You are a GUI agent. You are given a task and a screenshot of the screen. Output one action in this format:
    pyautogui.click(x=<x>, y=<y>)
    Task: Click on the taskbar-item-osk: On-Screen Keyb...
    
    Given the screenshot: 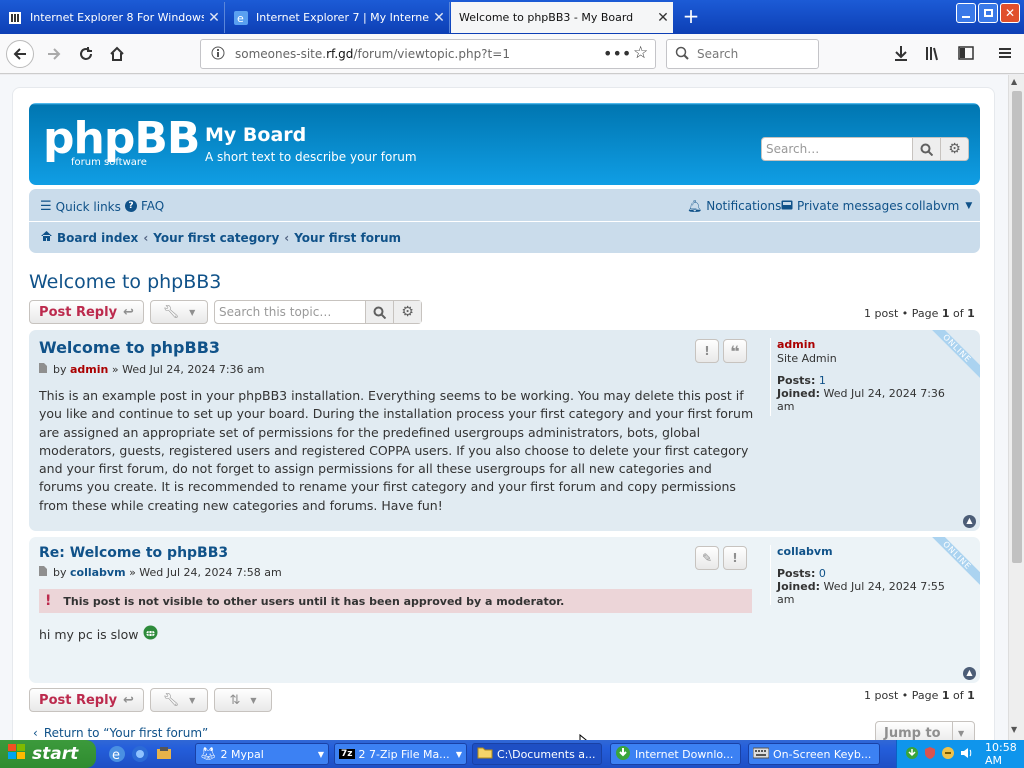 What is the action you would take?
    pyautogui.click(x=814, y=754)
    